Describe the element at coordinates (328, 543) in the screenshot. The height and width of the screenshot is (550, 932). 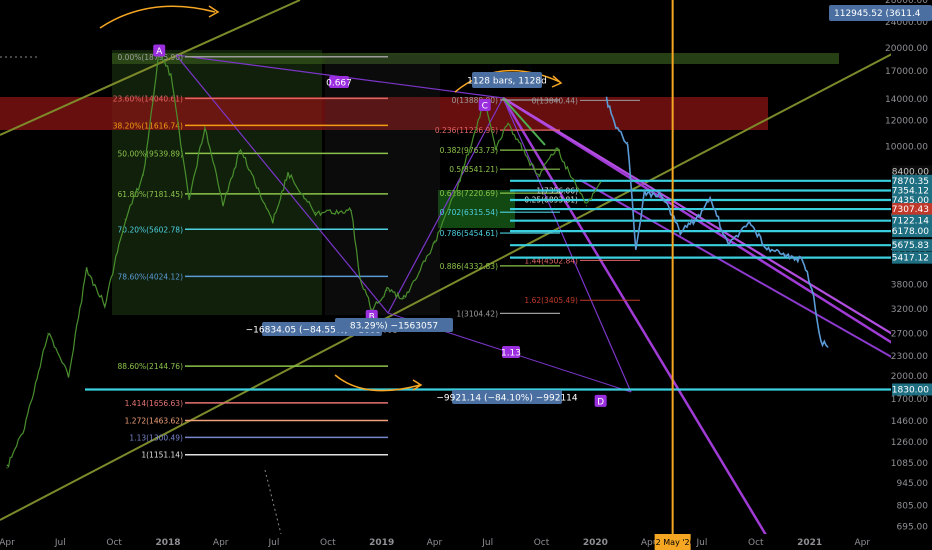
I see `x-tick-6: Oct` at that location.